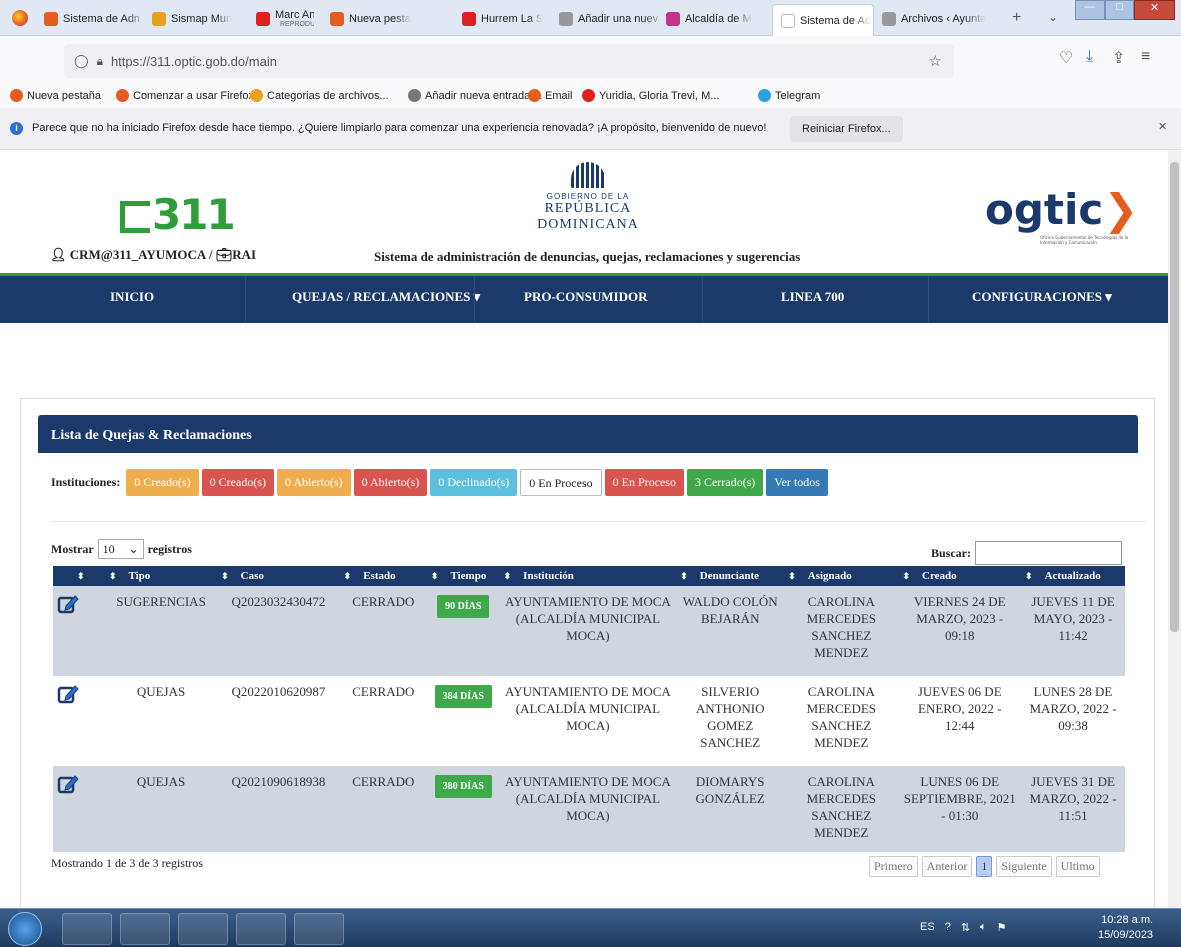  I want to click on user-info: 👤︎ CRM@311_AYUMOCA / 💼︎RAI, so click(153, 254).